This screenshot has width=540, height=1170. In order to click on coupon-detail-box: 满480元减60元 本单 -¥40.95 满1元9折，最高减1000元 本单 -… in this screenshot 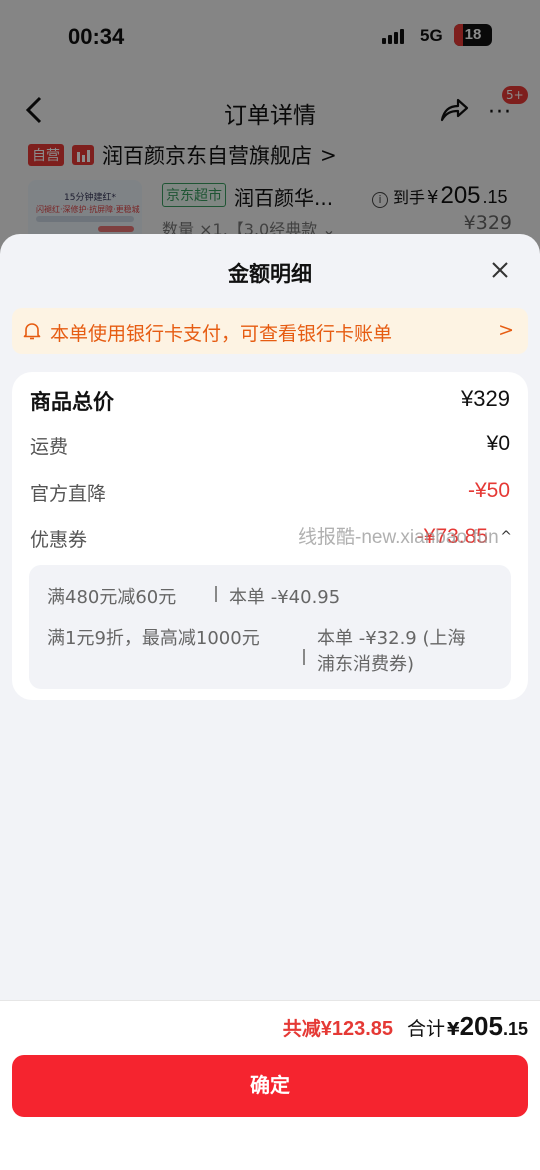, I will do `click(270, 627)`.